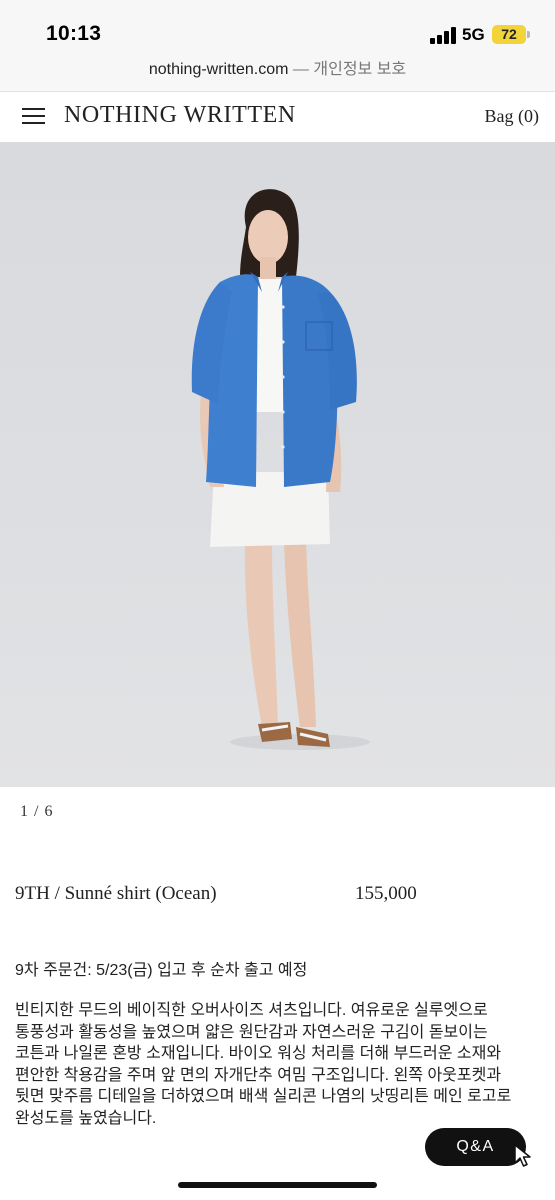 Image resolution: width=555 pixels, height=1200 pixels. Describe the element at coordinates (528, 34) in the screenshot. I see `battery-tip` at that location.